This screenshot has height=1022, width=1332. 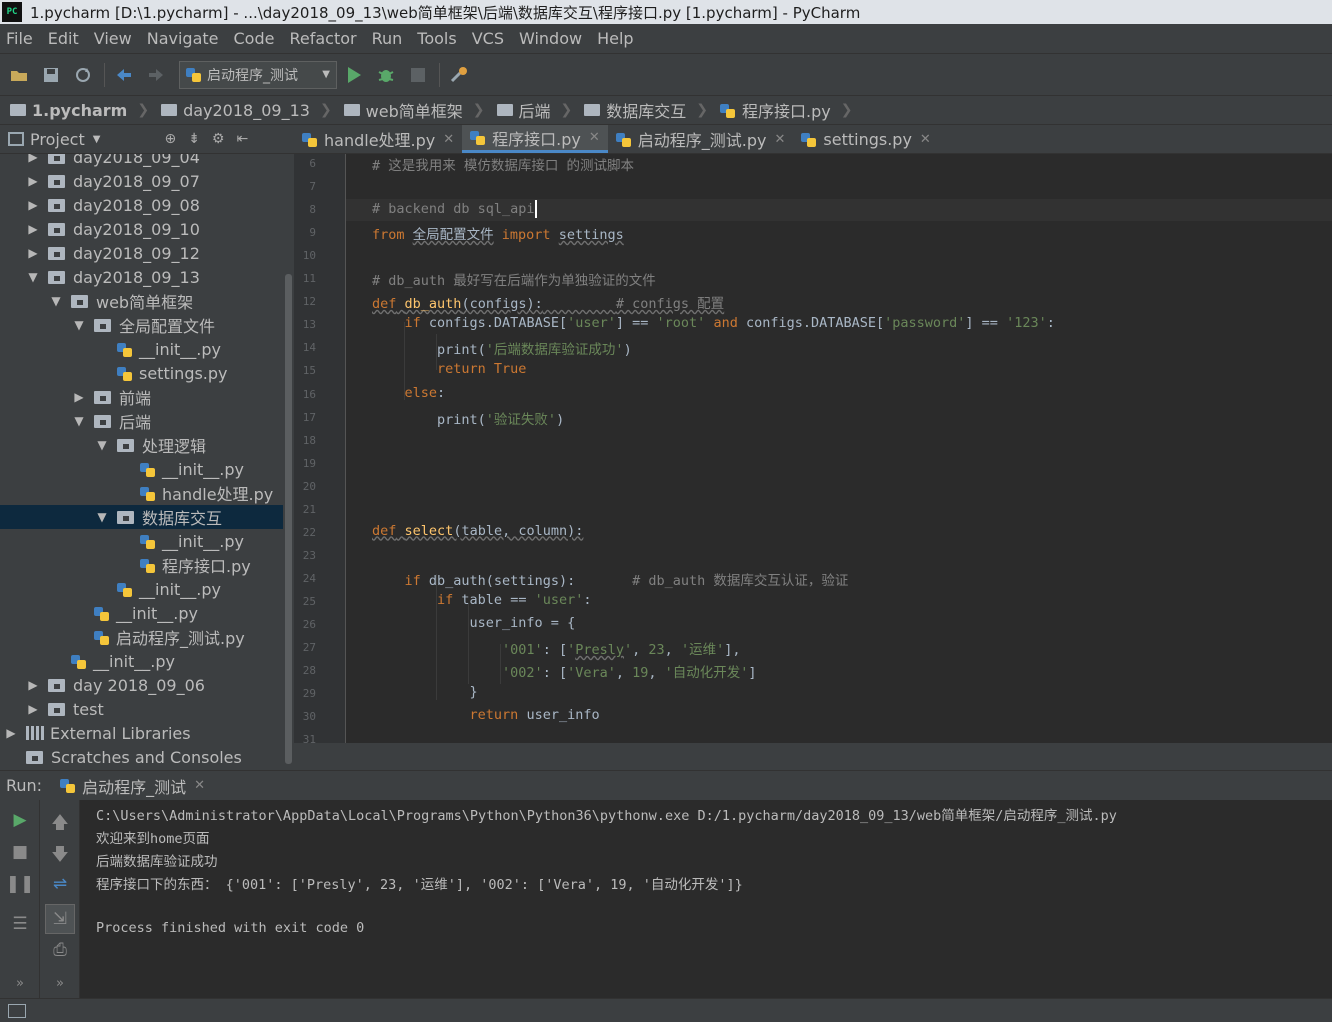 What do you see at coordinates (60, 824) in the screenshot?
I see `arrow-up-icon: 🡅` at bounding box center [60, 824].